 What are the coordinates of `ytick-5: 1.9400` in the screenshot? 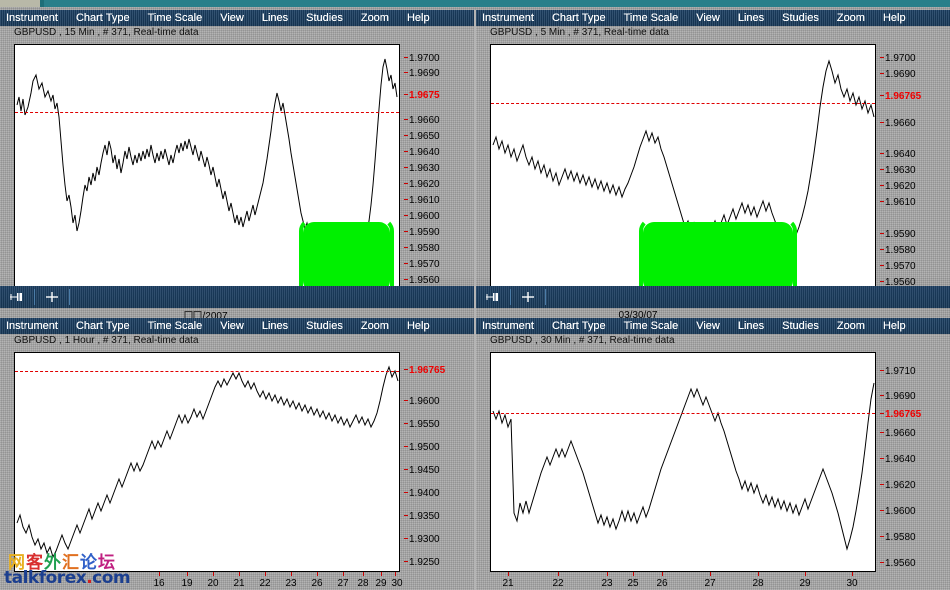 It's located at (422, 494).